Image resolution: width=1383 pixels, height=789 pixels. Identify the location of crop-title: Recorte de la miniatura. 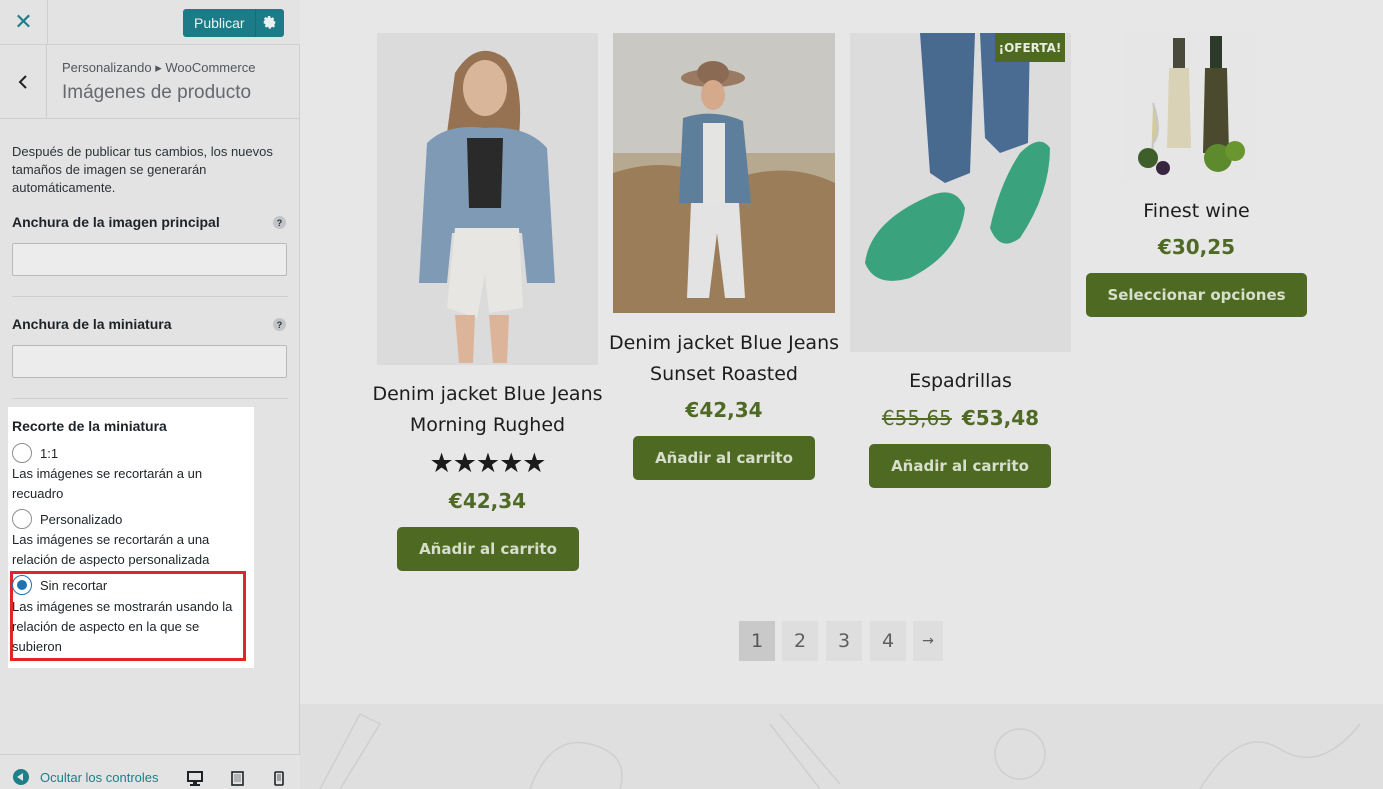
(89, 426).